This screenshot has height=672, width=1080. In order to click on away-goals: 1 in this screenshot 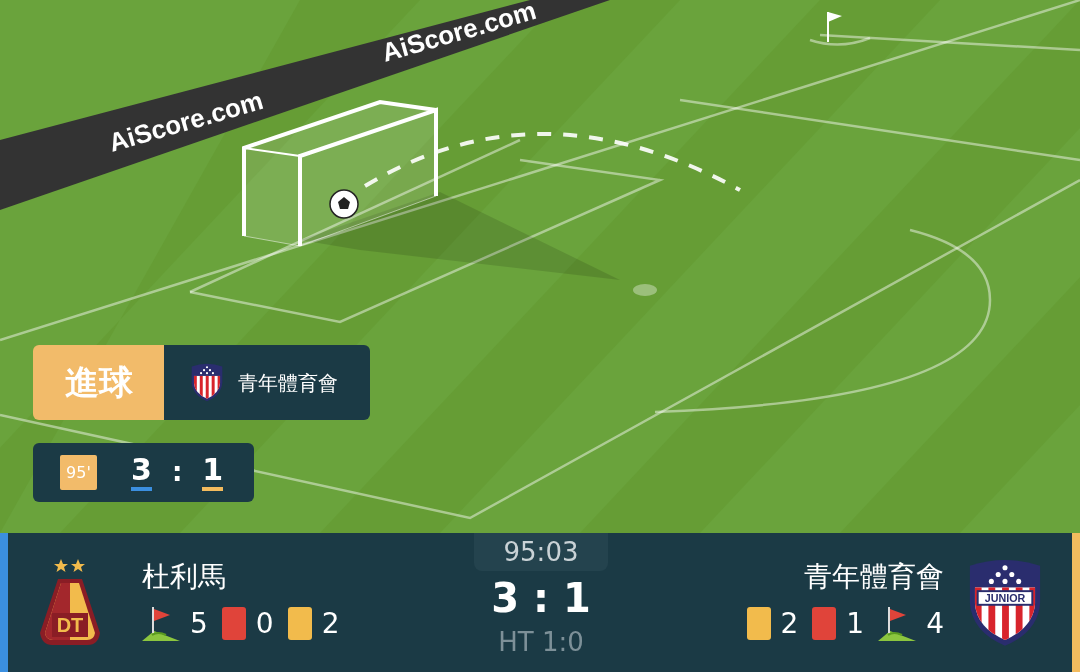, I will do `click(213, 472)`.